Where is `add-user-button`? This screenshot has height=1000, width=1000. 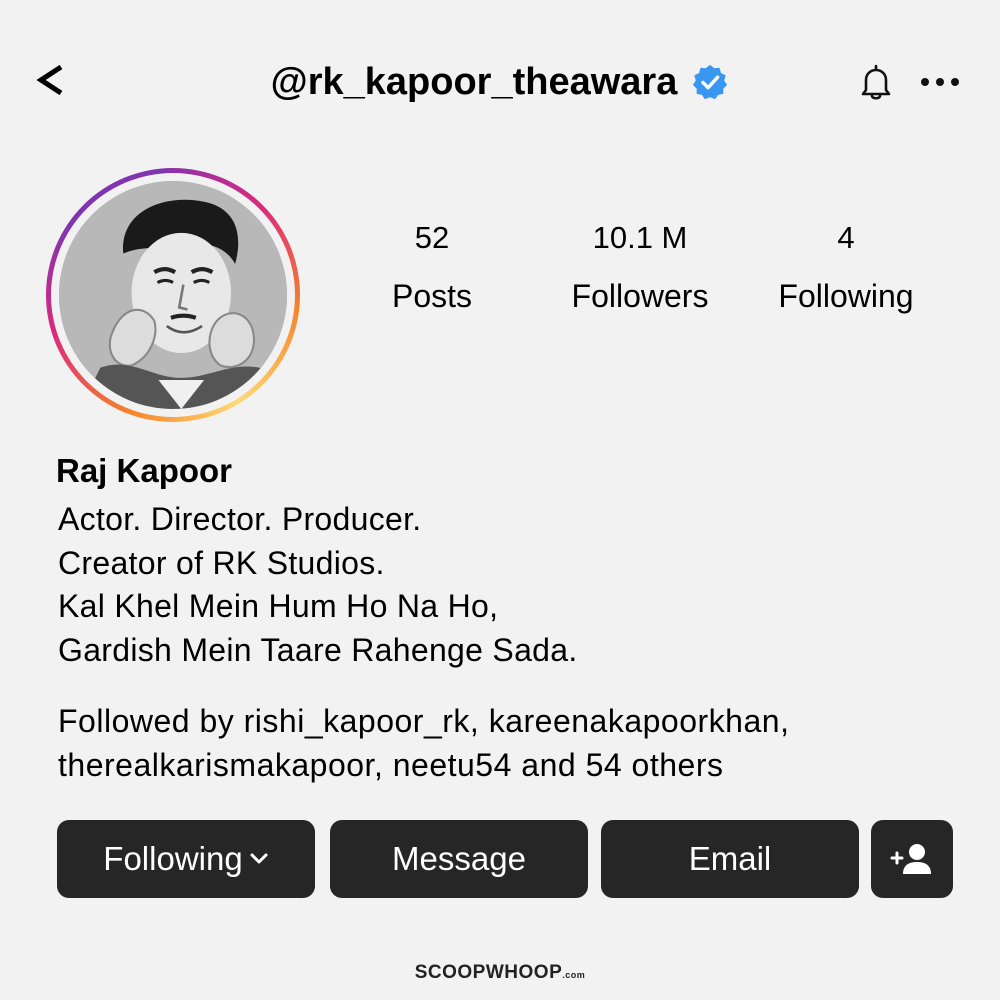
add-user-button is located at coordinates (912, 859).